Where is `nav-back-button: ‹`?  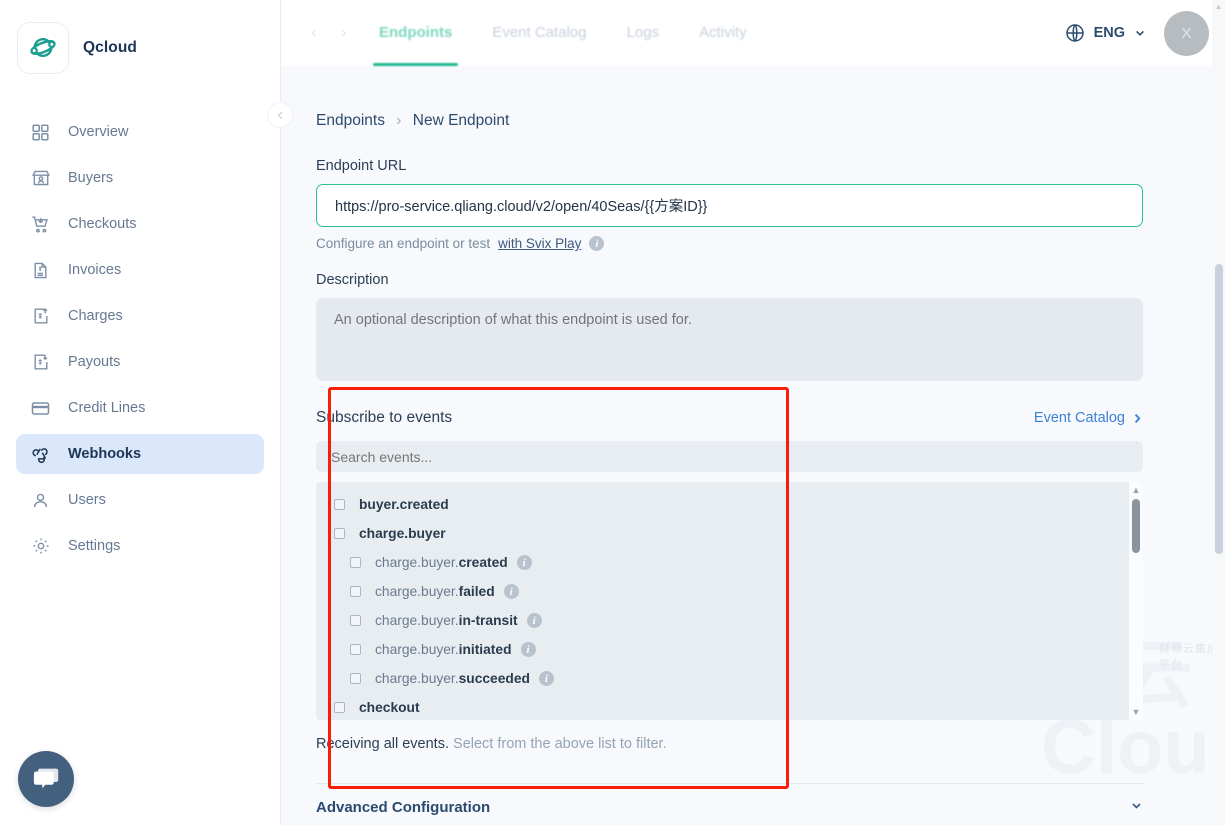 nav-back-button: ‹ is located at coordinates (314, 33).